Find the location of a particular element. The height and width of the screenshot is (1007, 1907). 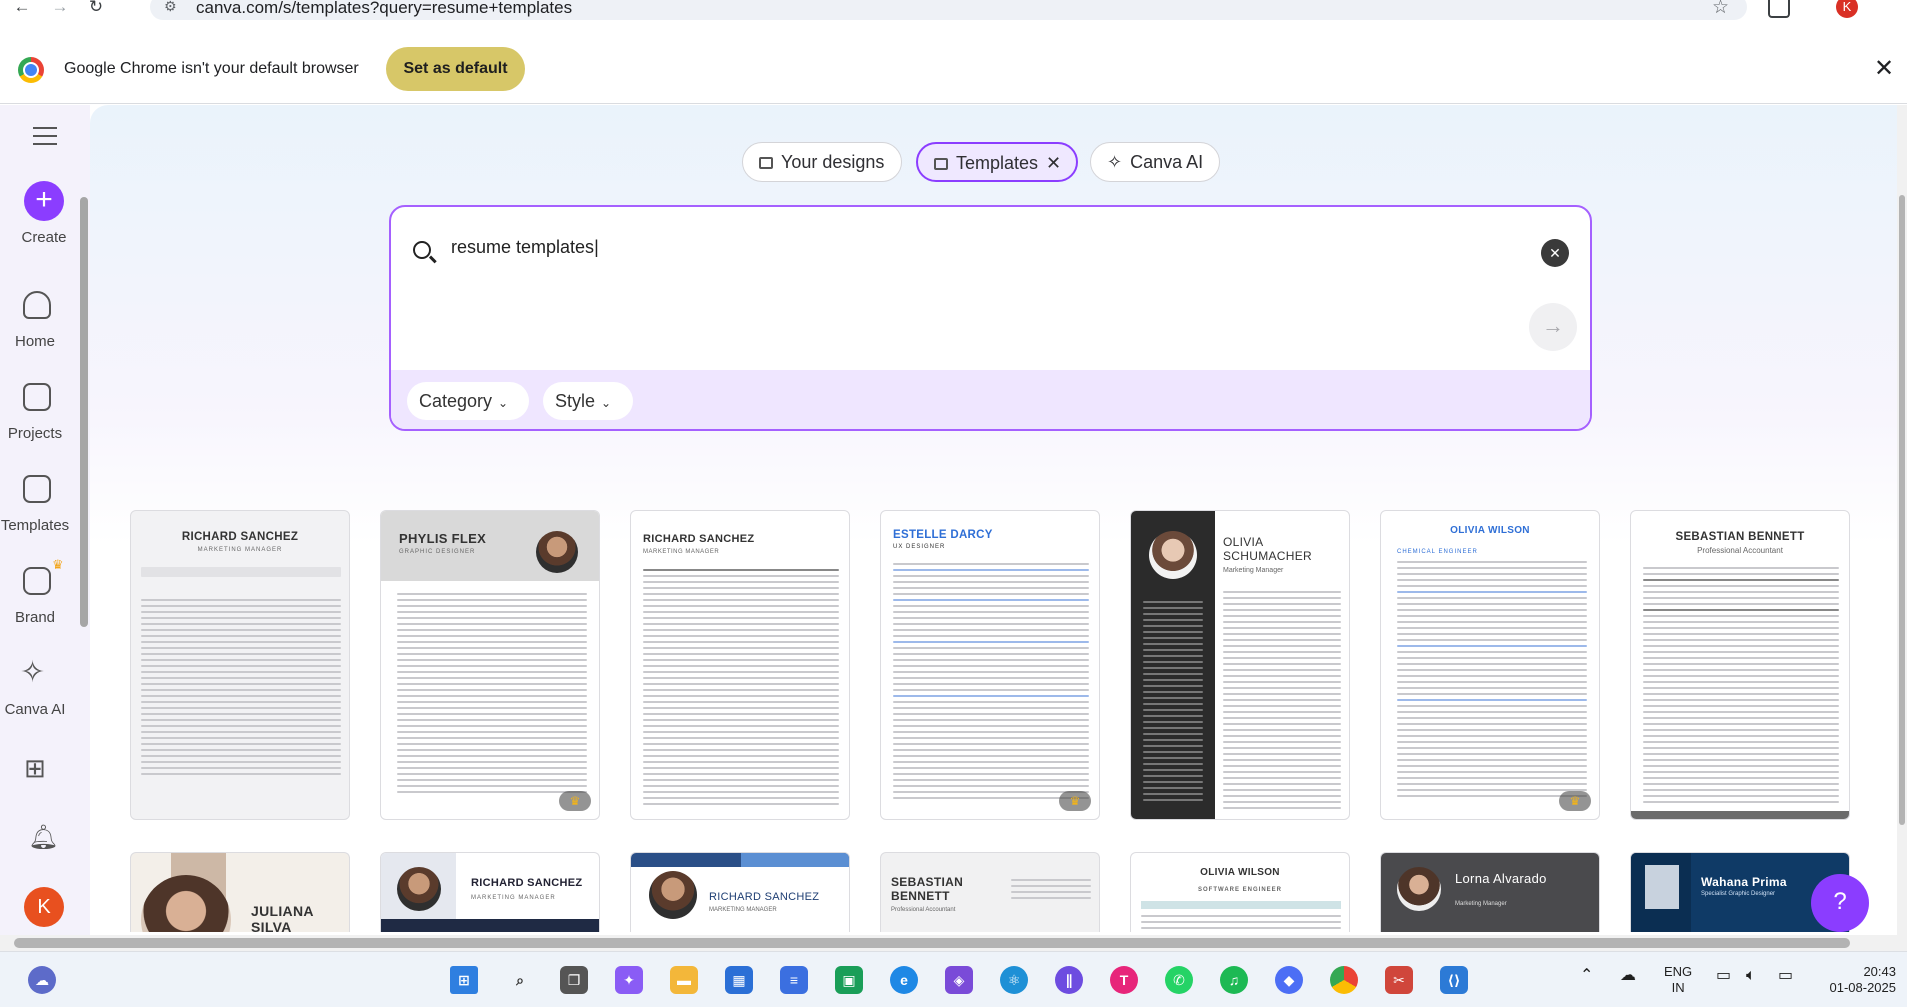

template-card: JULIANA SILVA is located at coordinates (240, 892).